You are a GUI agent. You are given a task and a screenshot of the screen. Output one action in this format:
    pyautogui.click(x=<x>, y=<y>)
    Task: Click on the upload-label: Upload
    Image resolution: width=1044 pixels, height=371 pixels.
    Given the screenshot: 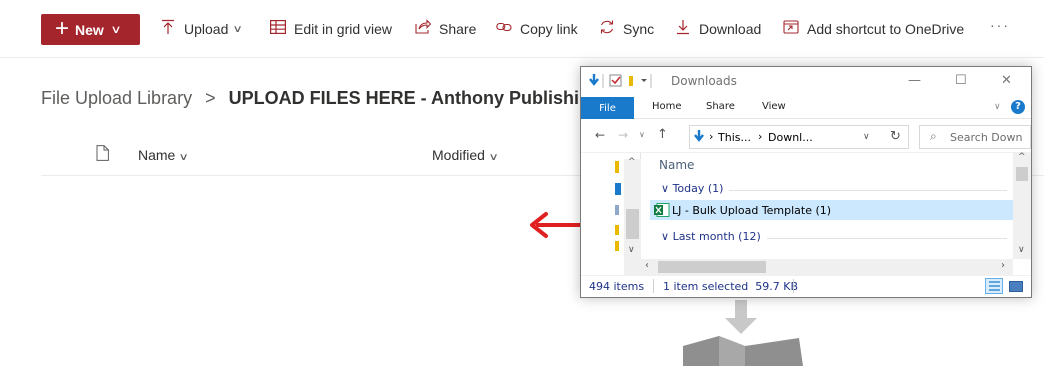 What is the action you would take?
    pyautogui.click(x=206, y=29)
    